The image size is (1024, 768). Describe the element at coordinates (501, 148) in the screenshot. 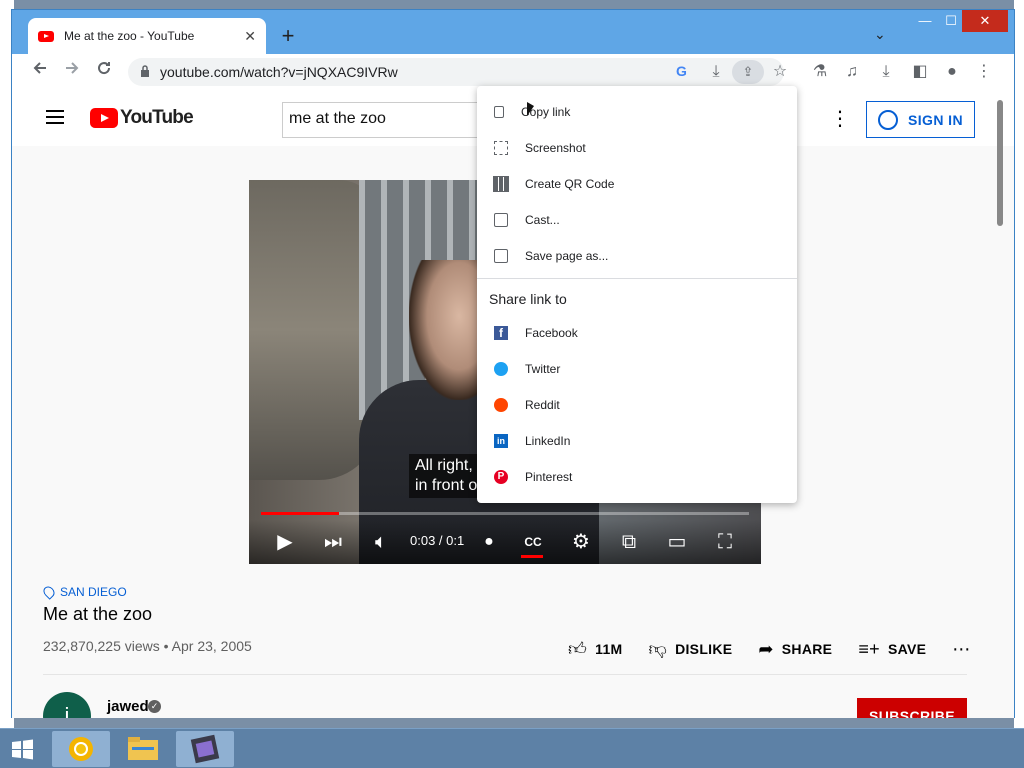

I see `screenshot-icon` at that location.